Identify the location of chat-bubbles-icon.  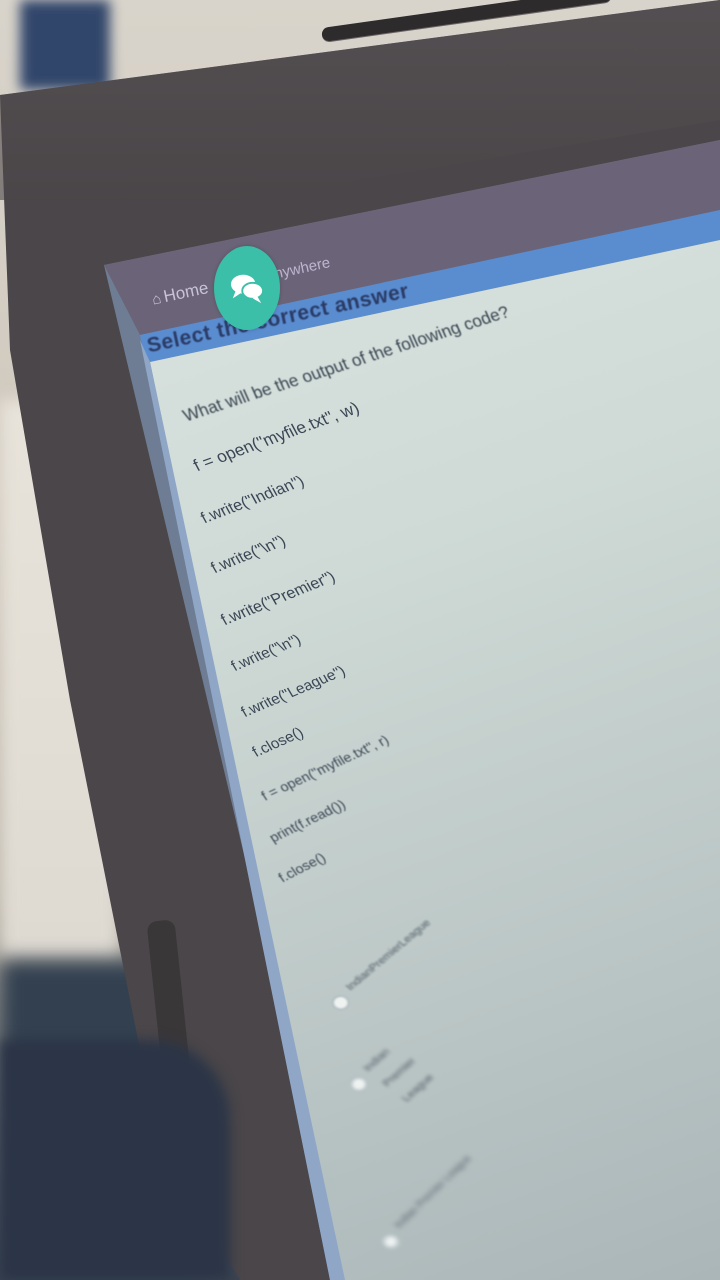
(247, 289).